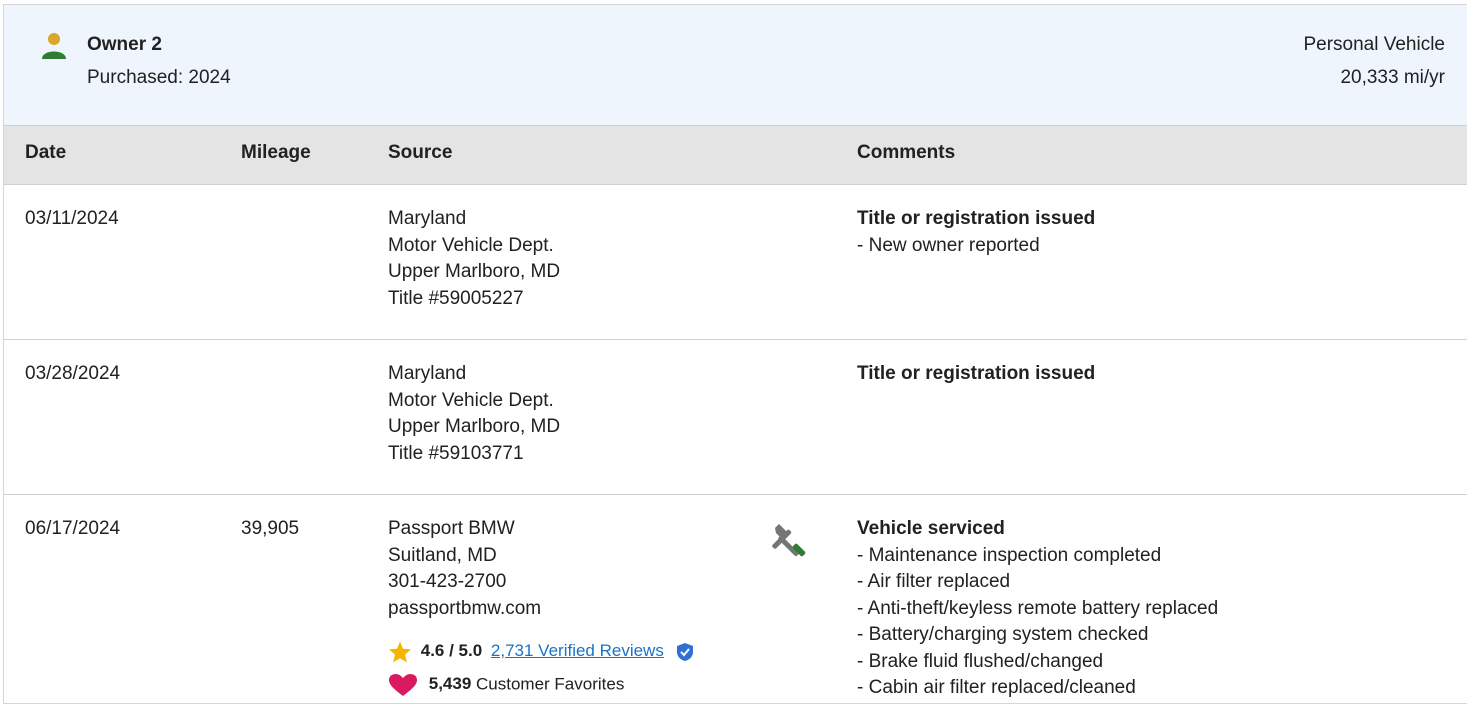 Image resolution: width=1467 pixels, height=704 pixels. Describe the element at coordinates (1009, 555) in the screenshot. I see `comment-item: - Maintenance inspection completed` at that location.